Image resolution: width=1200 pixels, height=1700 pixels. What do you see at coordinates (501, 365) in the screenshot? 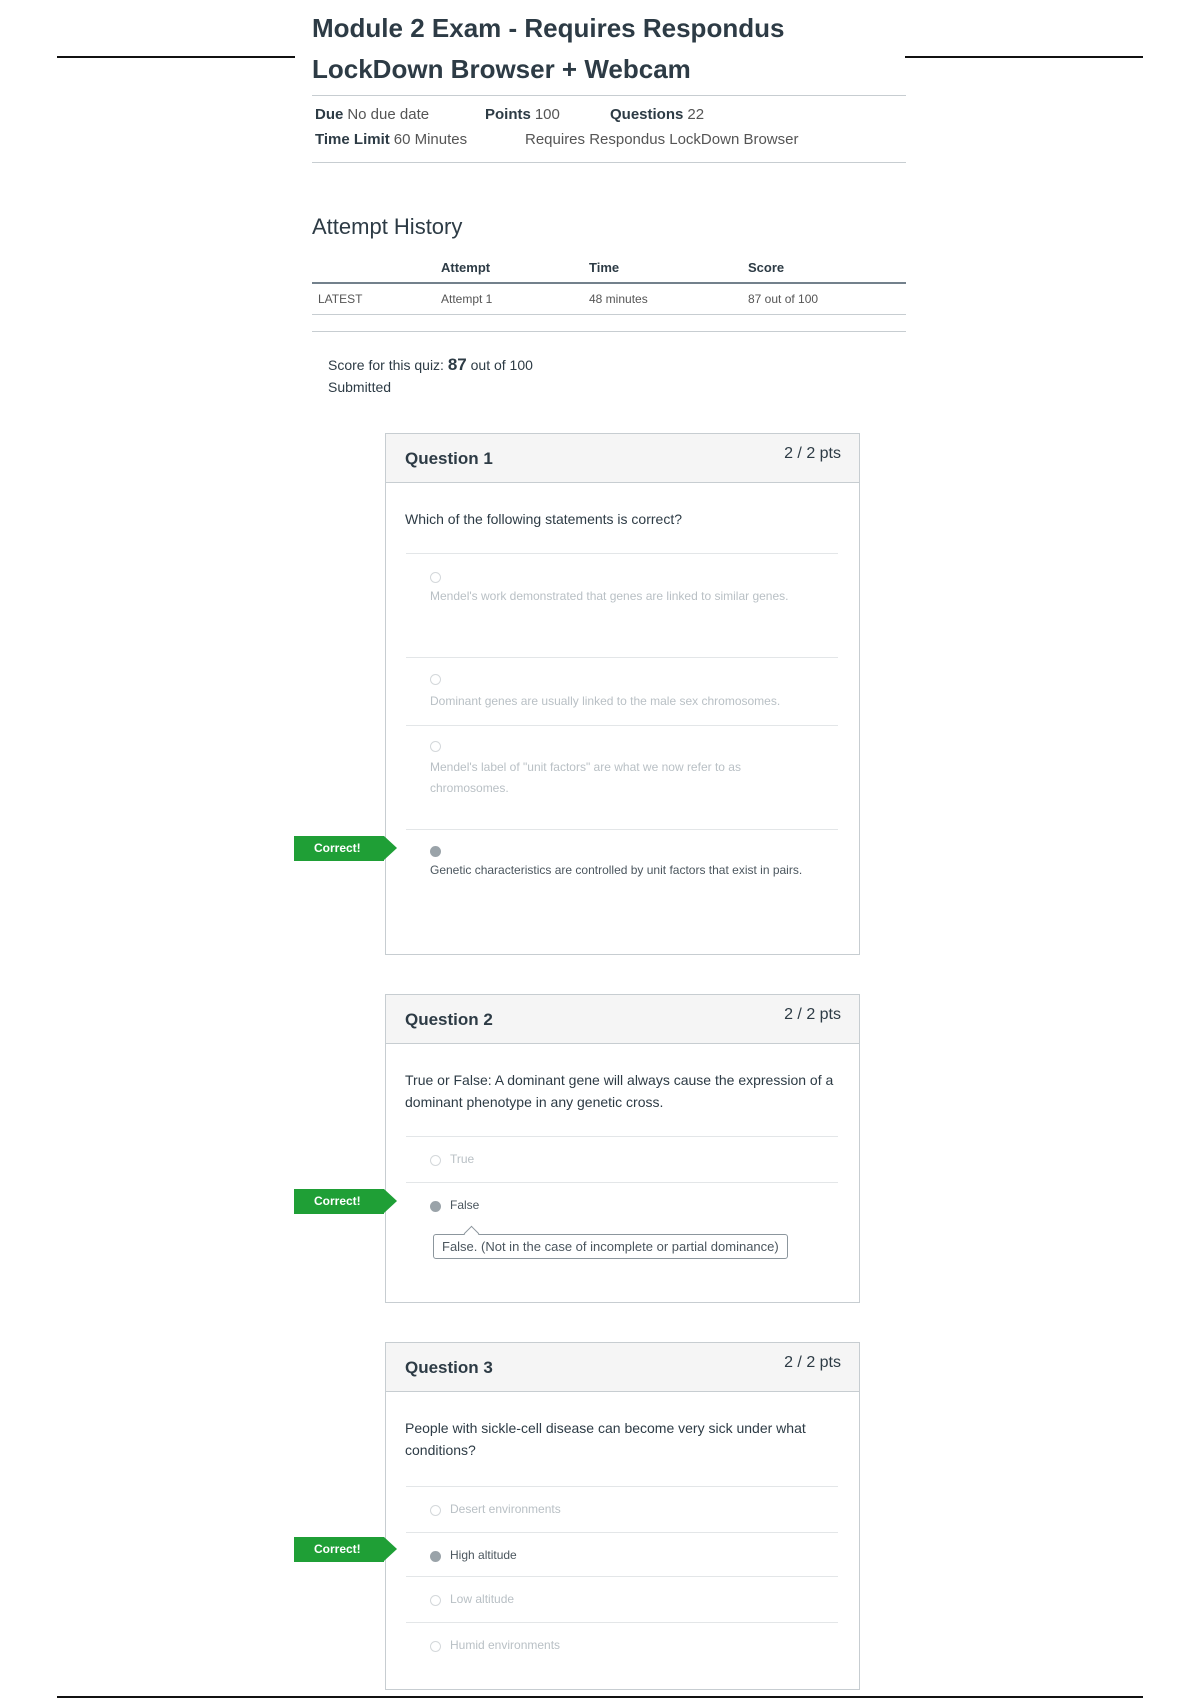
I see `score-suffix: out of 100` at bounding box center [501, 365].